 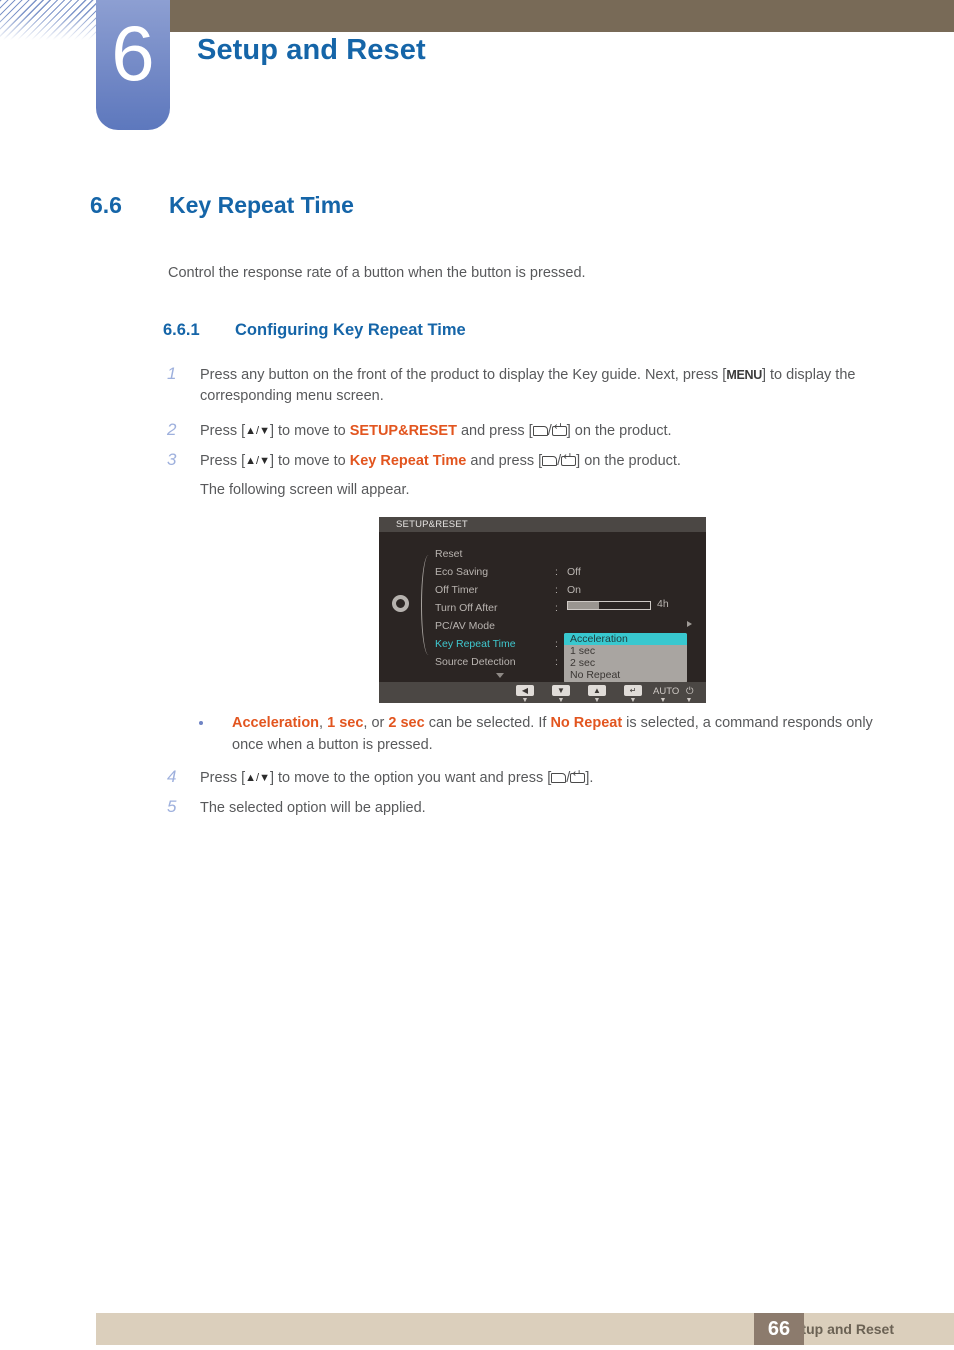 What do you see at coordinates (690, 691) in the screenshot?
I see `power-button: ⏻` at bounding box center [690, 691].